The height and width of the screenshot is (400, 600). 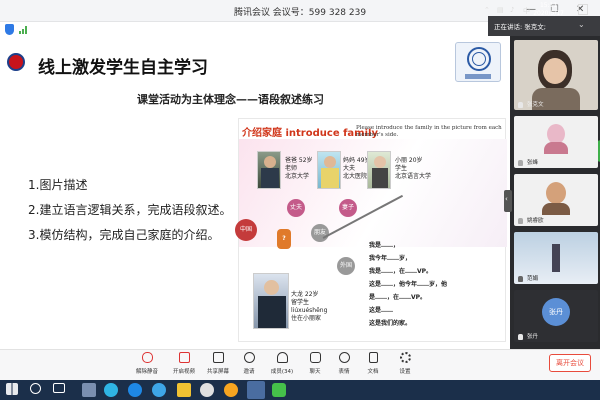 What do you see at coordinates (533, 163) in the screenshot?
I see `participant-name: 张峰` at bounding box center [533, 163].